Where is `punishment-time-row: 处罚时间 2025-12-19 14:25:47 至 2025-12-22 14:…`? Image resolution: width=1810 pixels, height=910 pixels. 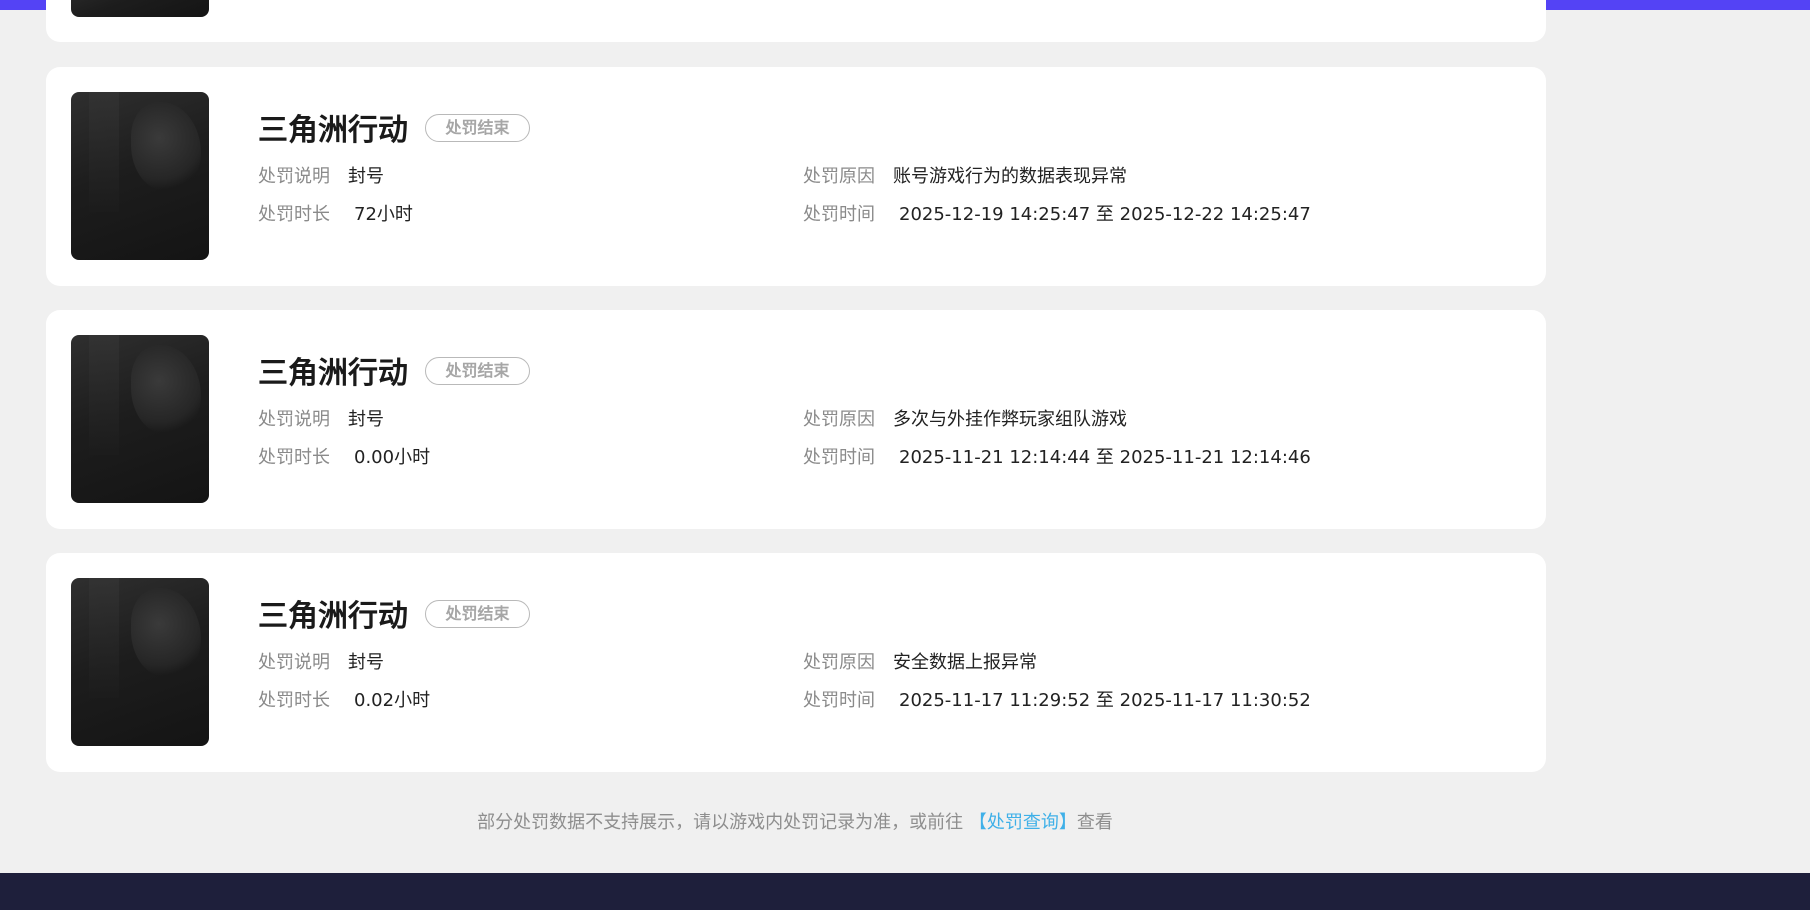 punishment-time-row: 处罚时间 2025-12-19 14:25:47 至 2025-12-22 14:… is located at coordinates (1057, 215).